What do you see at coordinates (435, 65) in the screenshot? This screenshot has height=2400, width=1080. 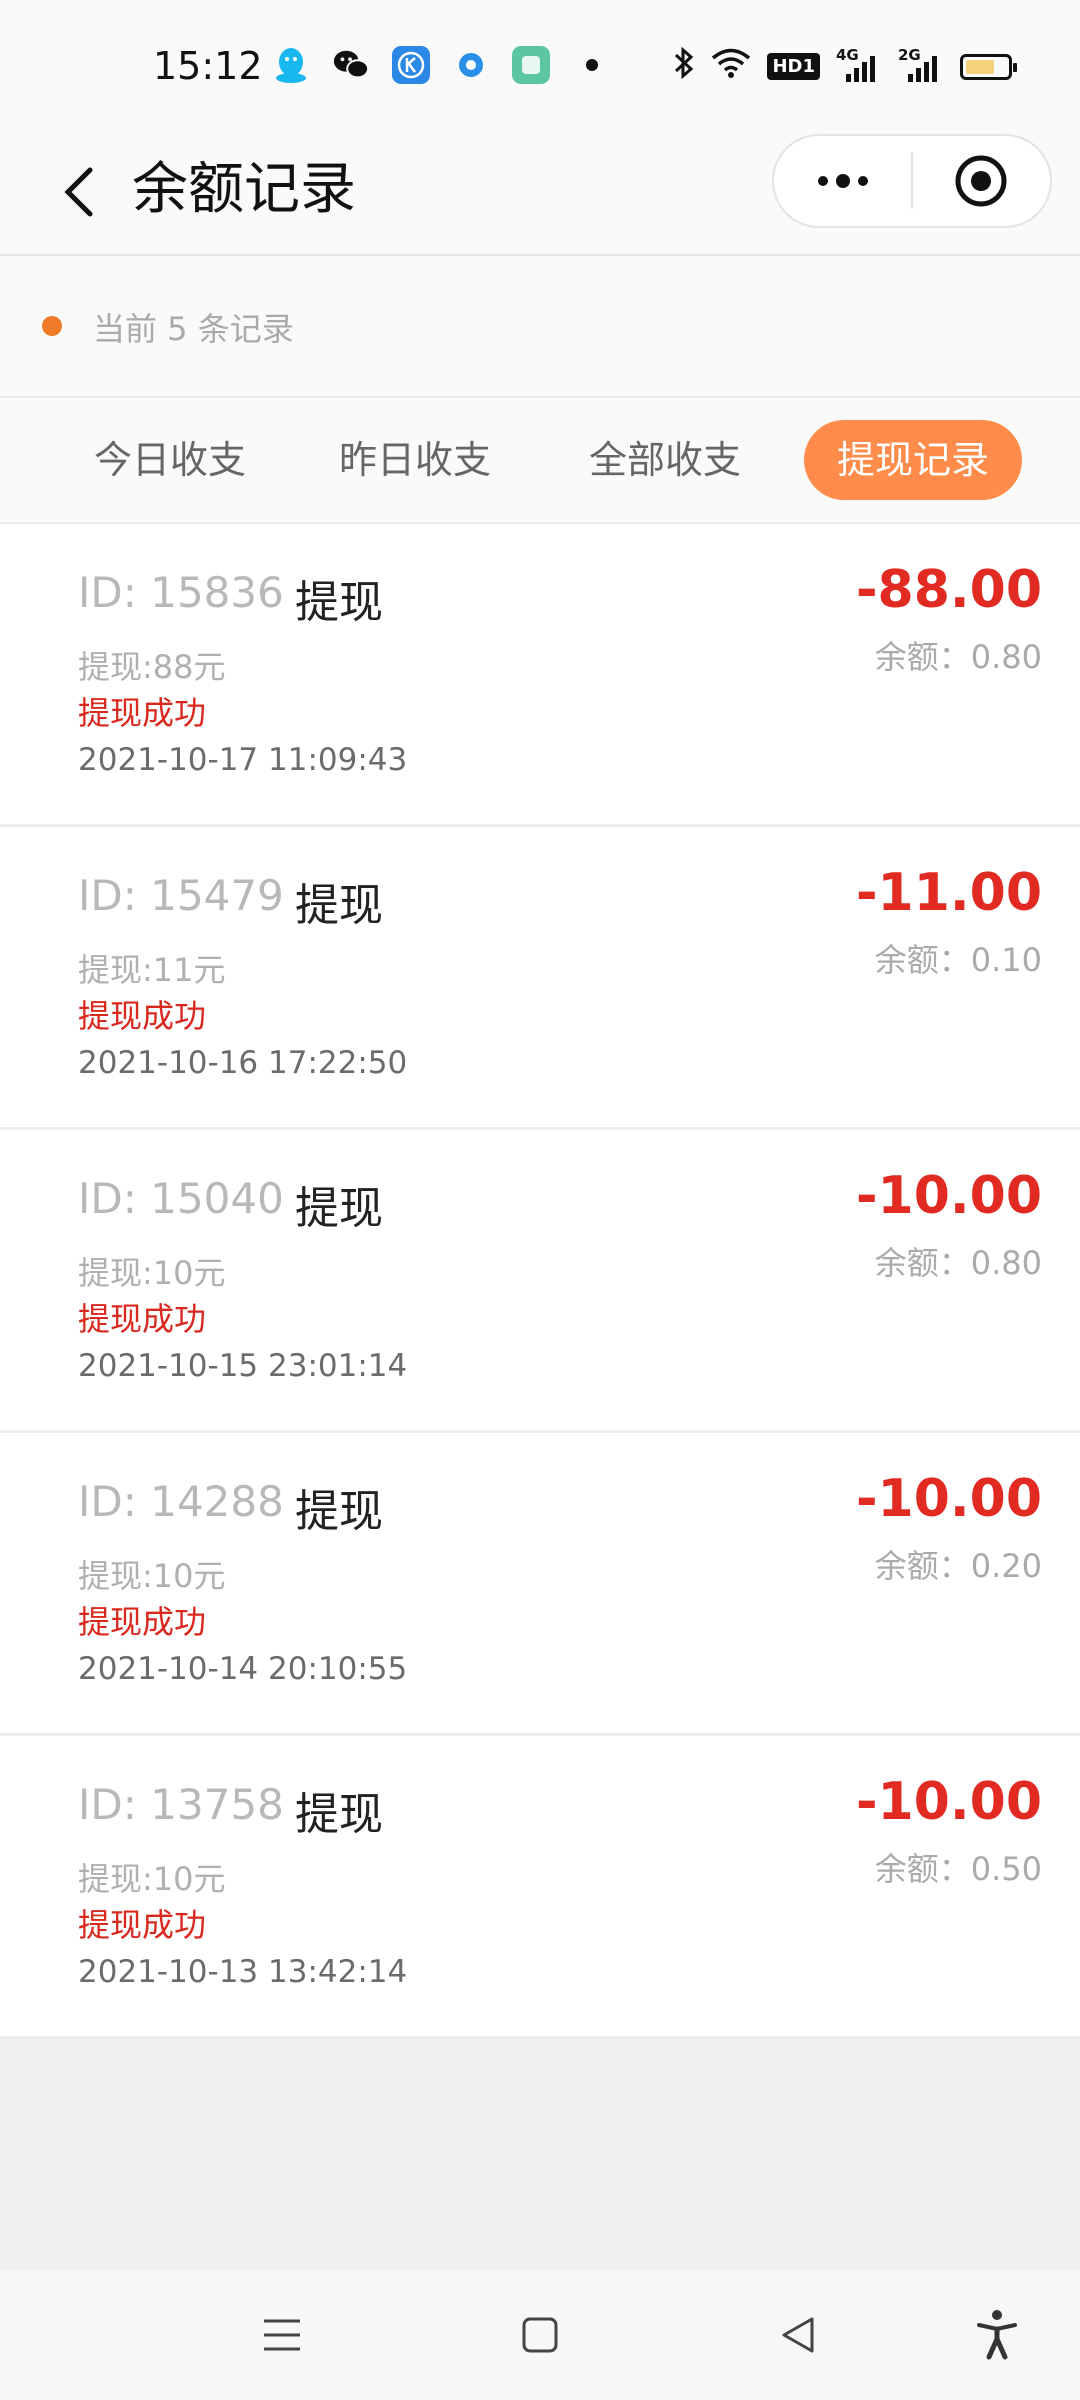 I see `notification-icons` at bounding box center [435, 65].